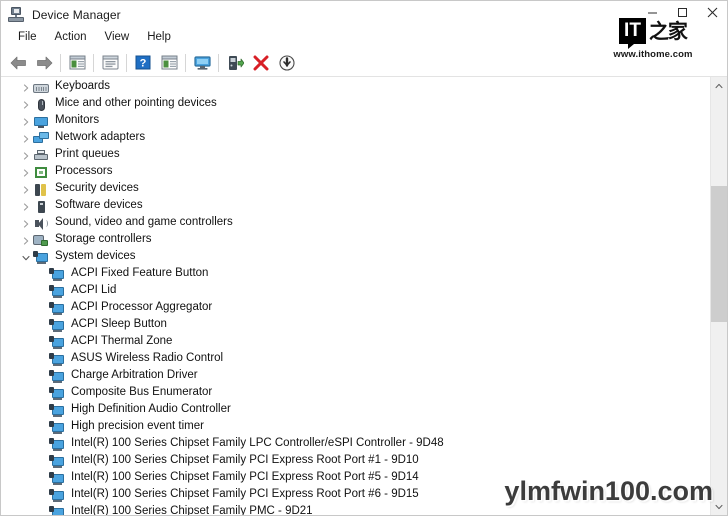 The image size is (728, 516). Describe the element at coordinates (652, 12) in the screenshot. I see `minimize-button` at that location.